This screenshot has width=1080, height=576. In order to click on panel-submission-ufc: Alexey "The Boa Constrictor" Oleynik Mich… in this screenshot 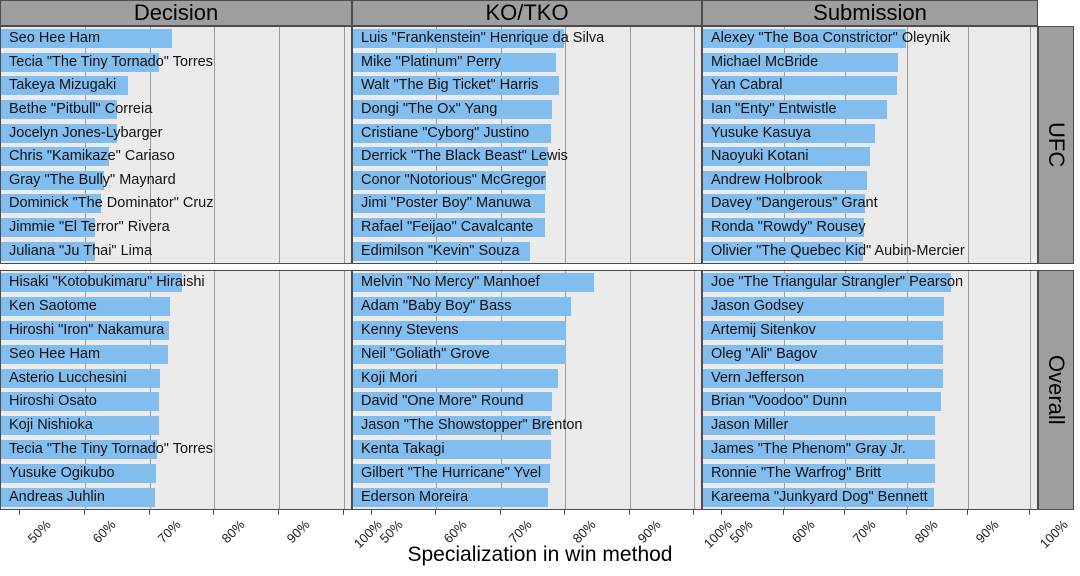, I will do `click(870, 145)`.